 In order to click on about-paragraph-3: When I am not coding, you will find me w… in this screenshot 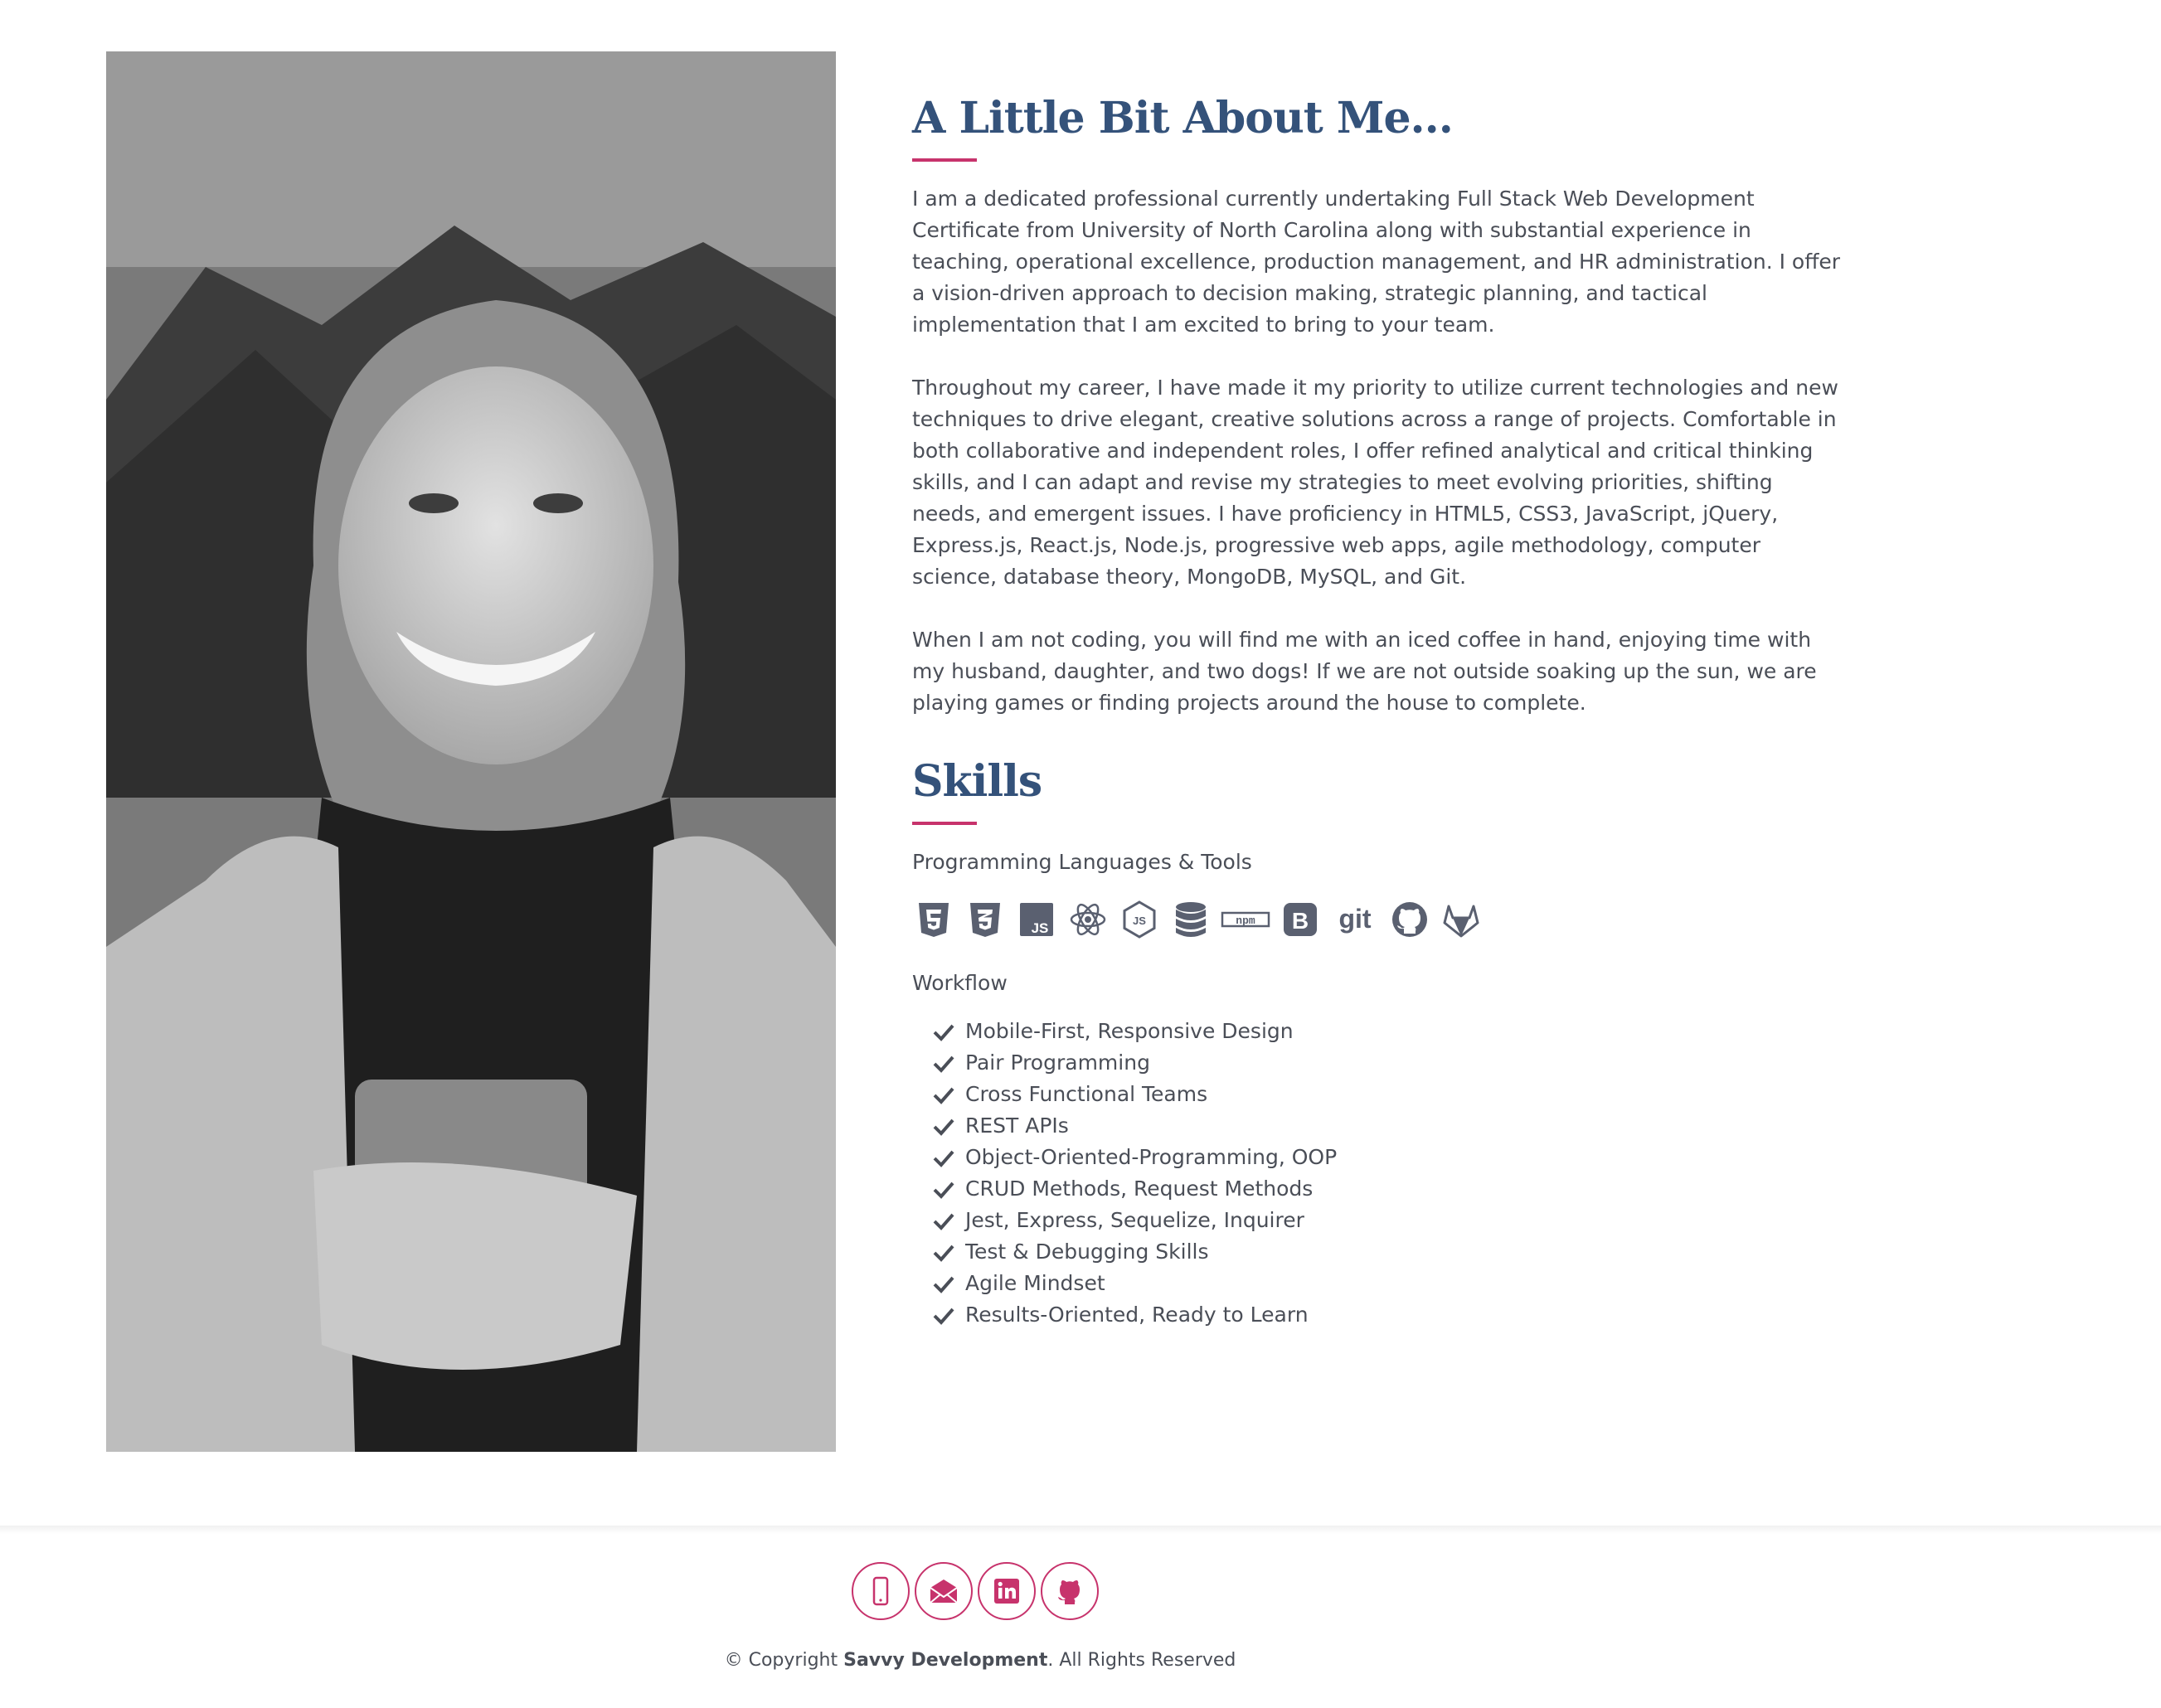, I will do `click(1364, 671)`.